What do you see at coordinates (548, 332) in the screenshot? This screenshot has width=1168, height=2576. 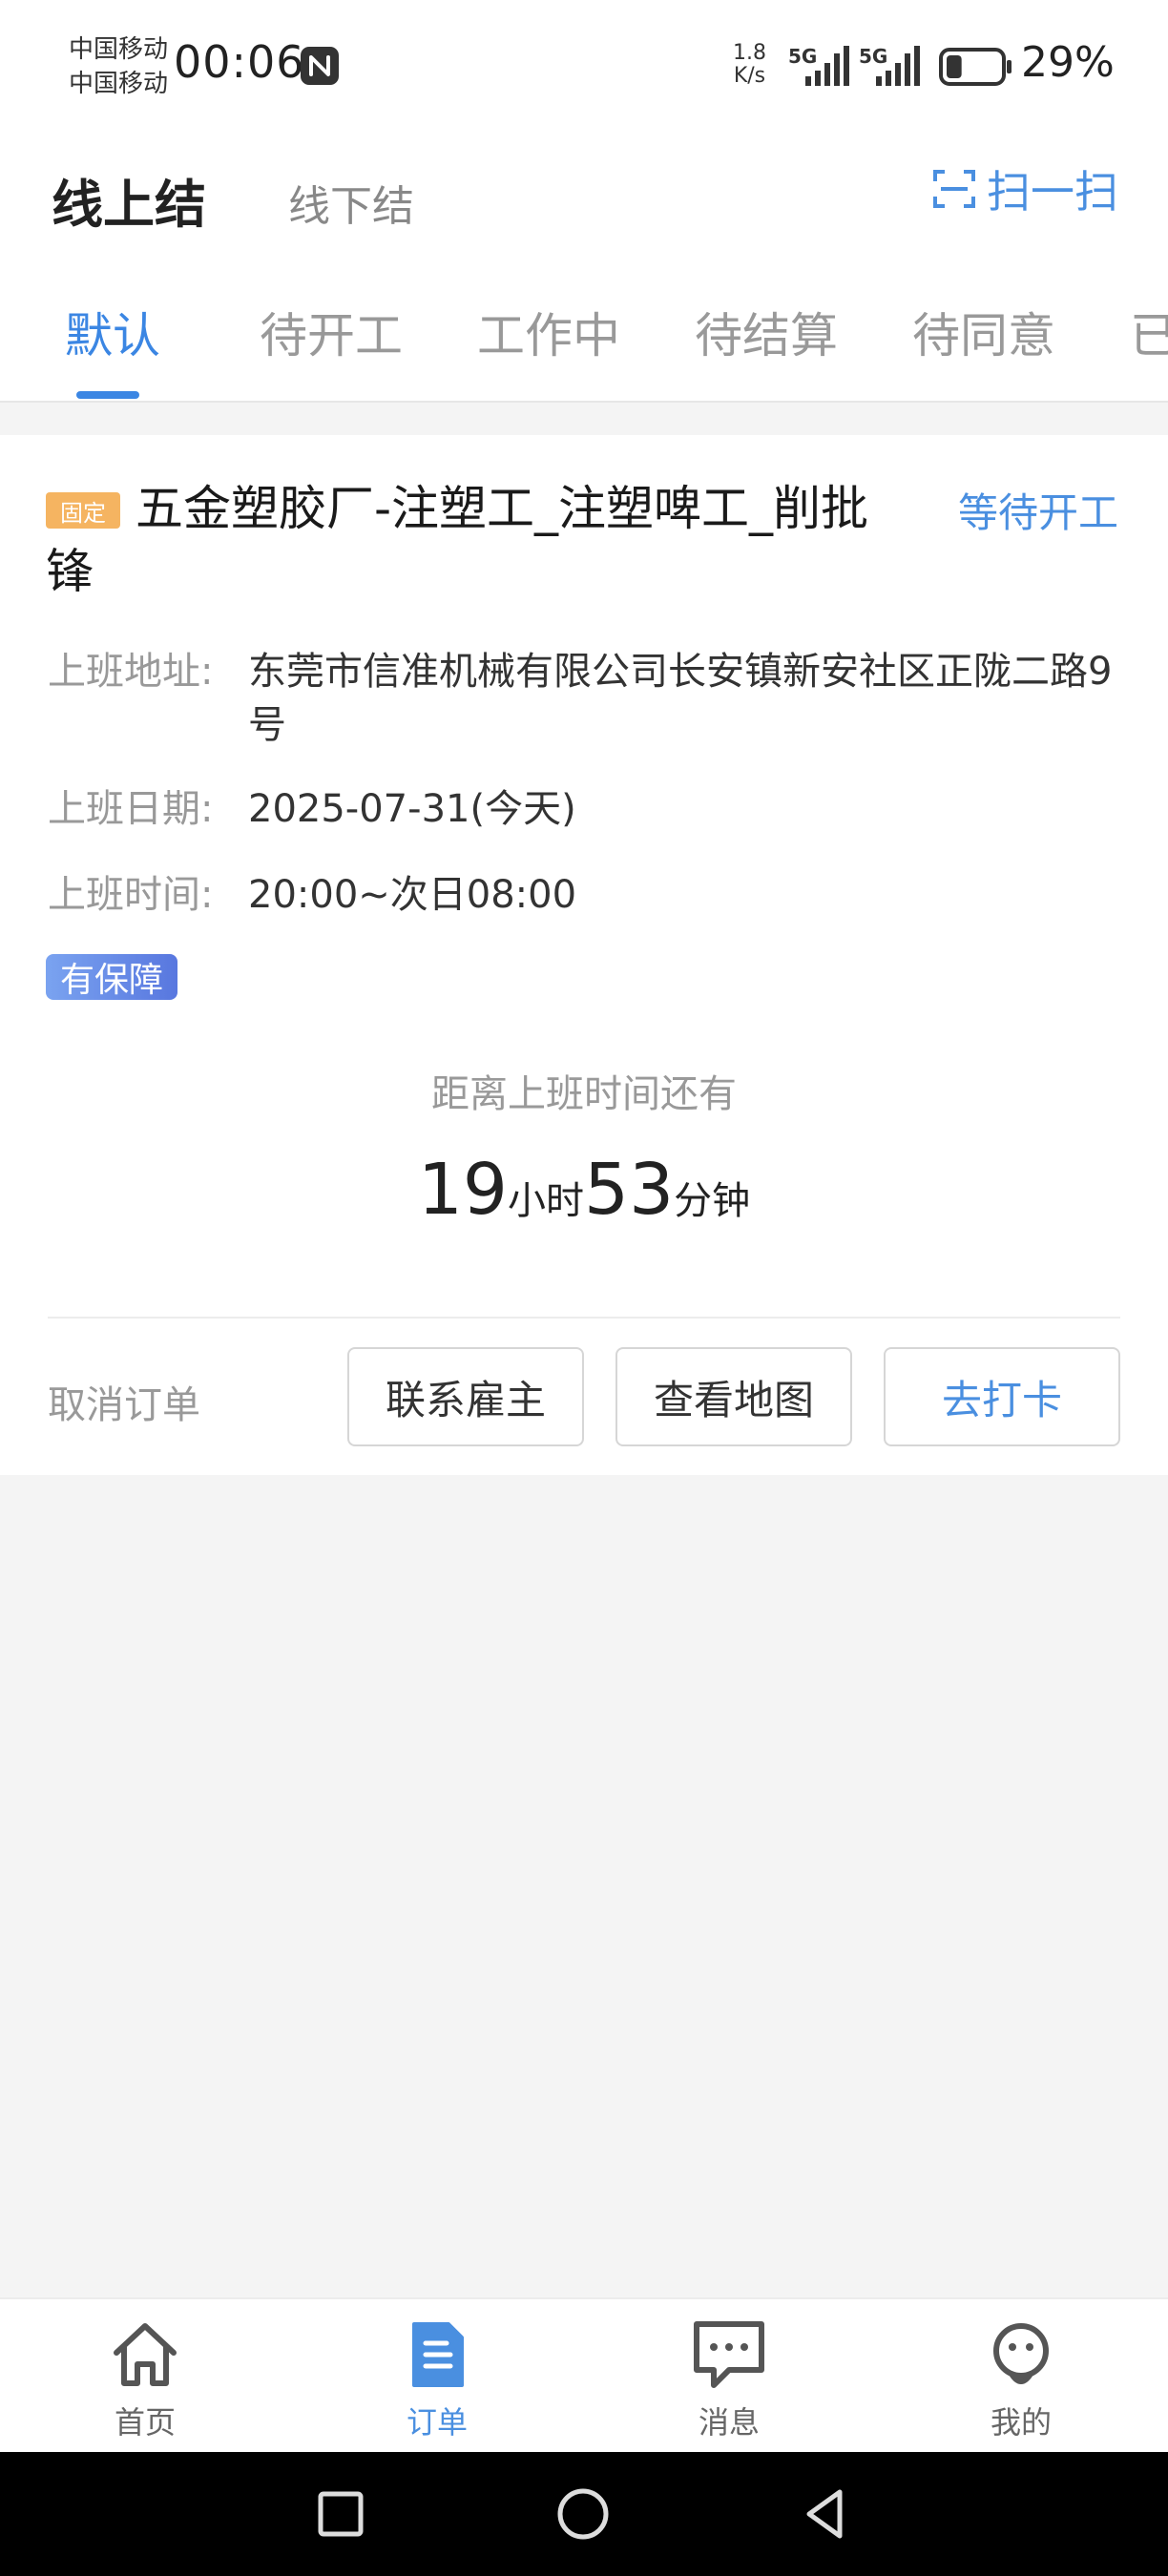 I see `tab-working: 工作中` at bounding box center [548, 332].